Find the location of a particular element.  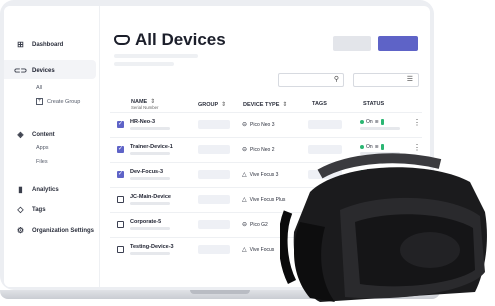

sidebar-subitem-files: Files is located at coordinates (42, 162).